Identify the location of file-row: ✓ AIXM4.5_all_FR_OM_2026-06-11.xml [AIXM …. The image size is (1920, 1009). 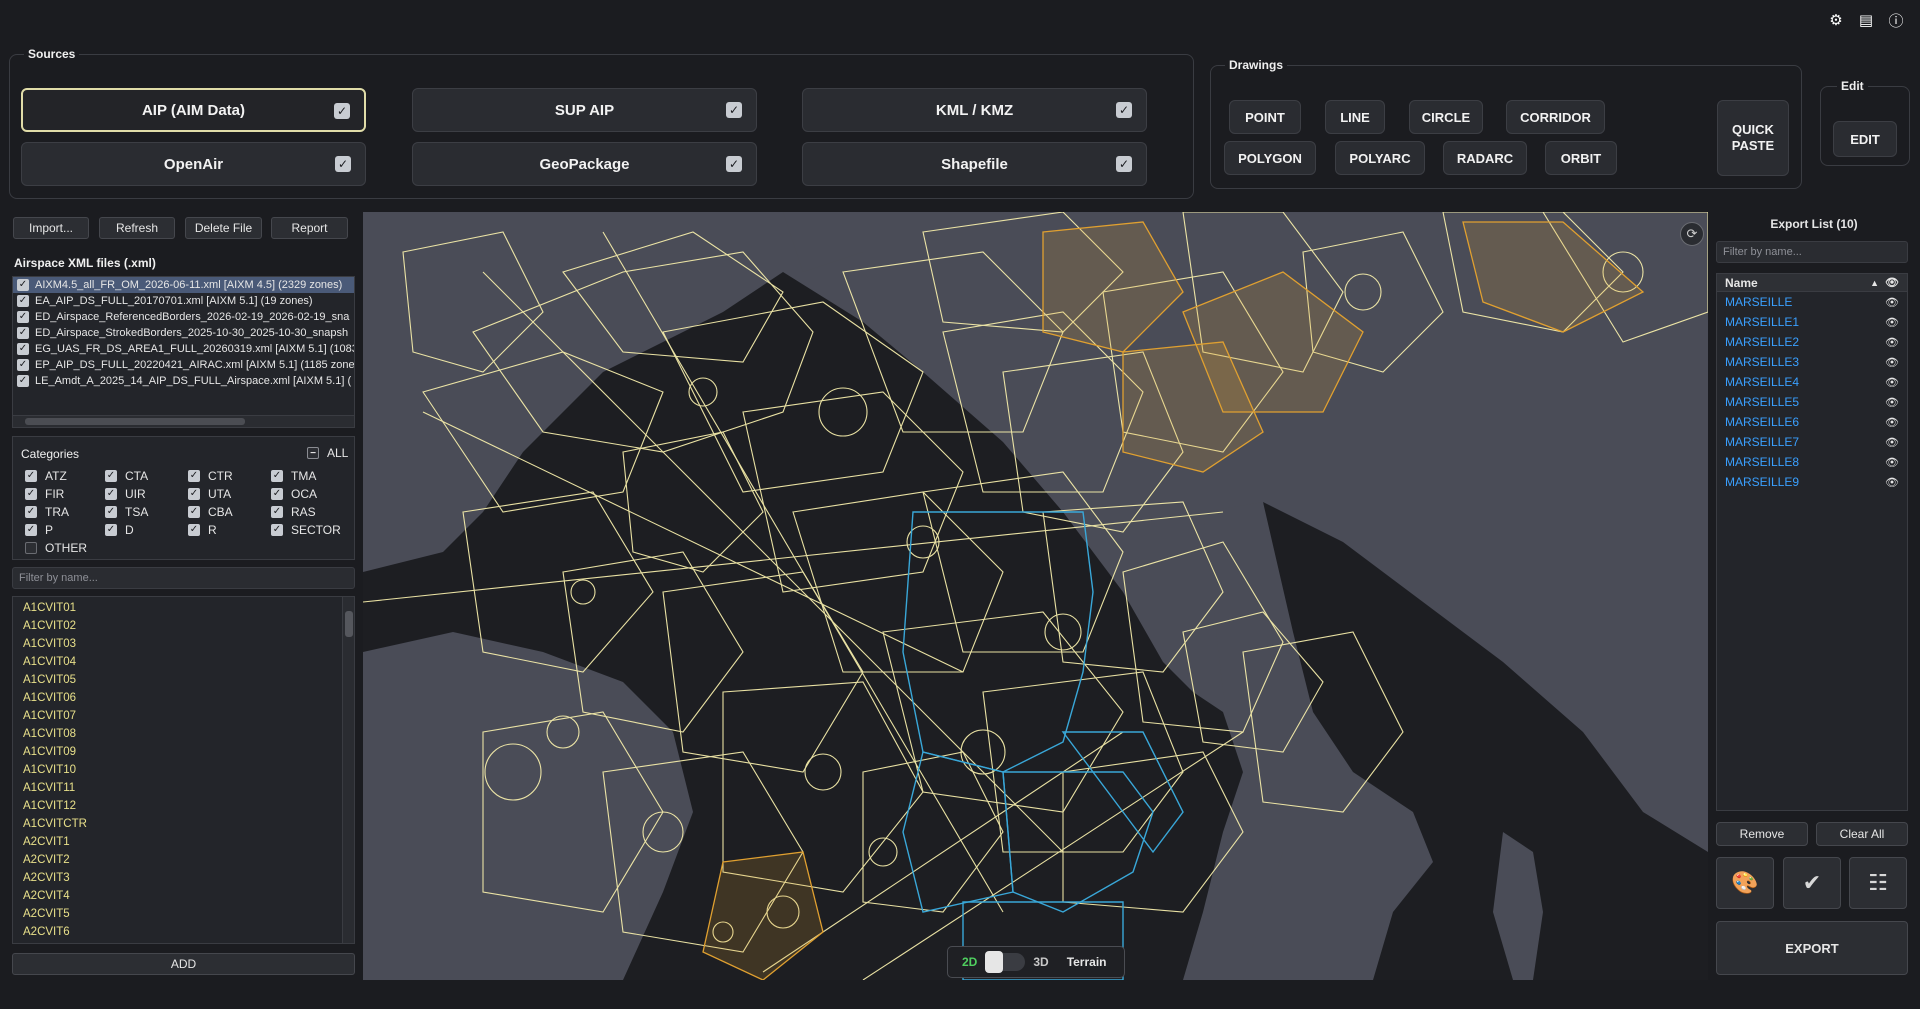
(183, 285).